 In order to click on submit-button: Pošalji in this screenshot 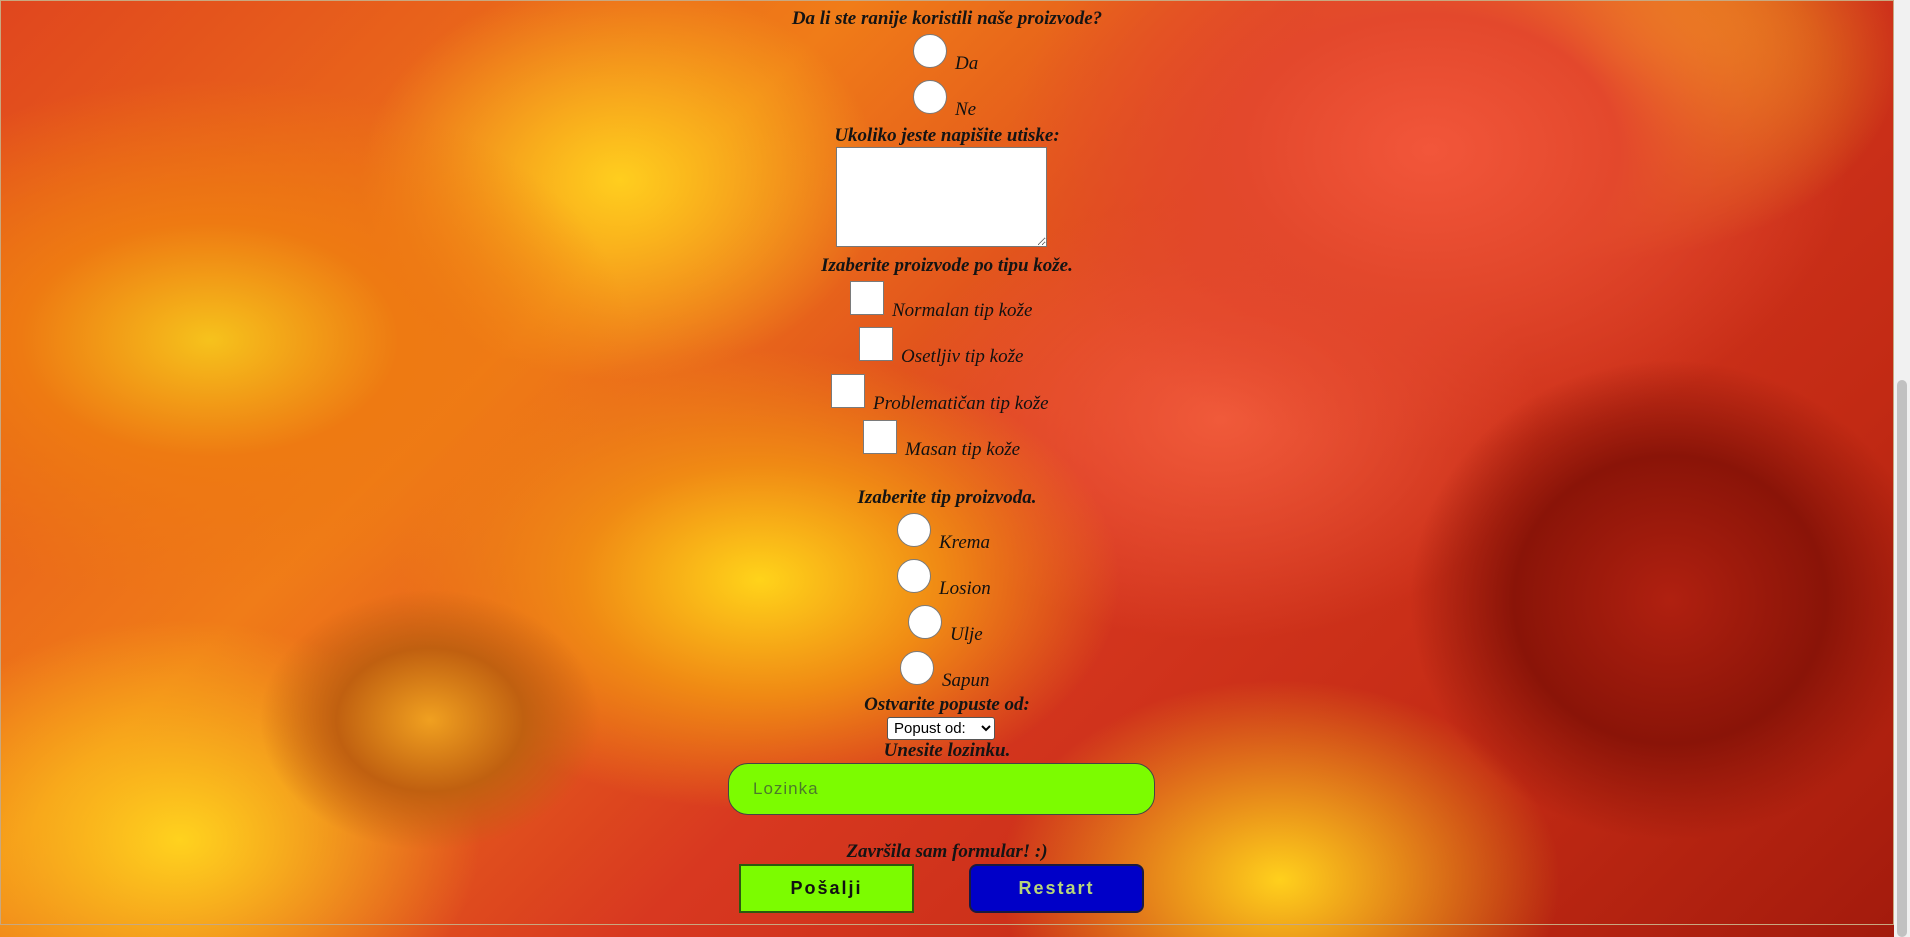, I will do `click(826, 888)`.